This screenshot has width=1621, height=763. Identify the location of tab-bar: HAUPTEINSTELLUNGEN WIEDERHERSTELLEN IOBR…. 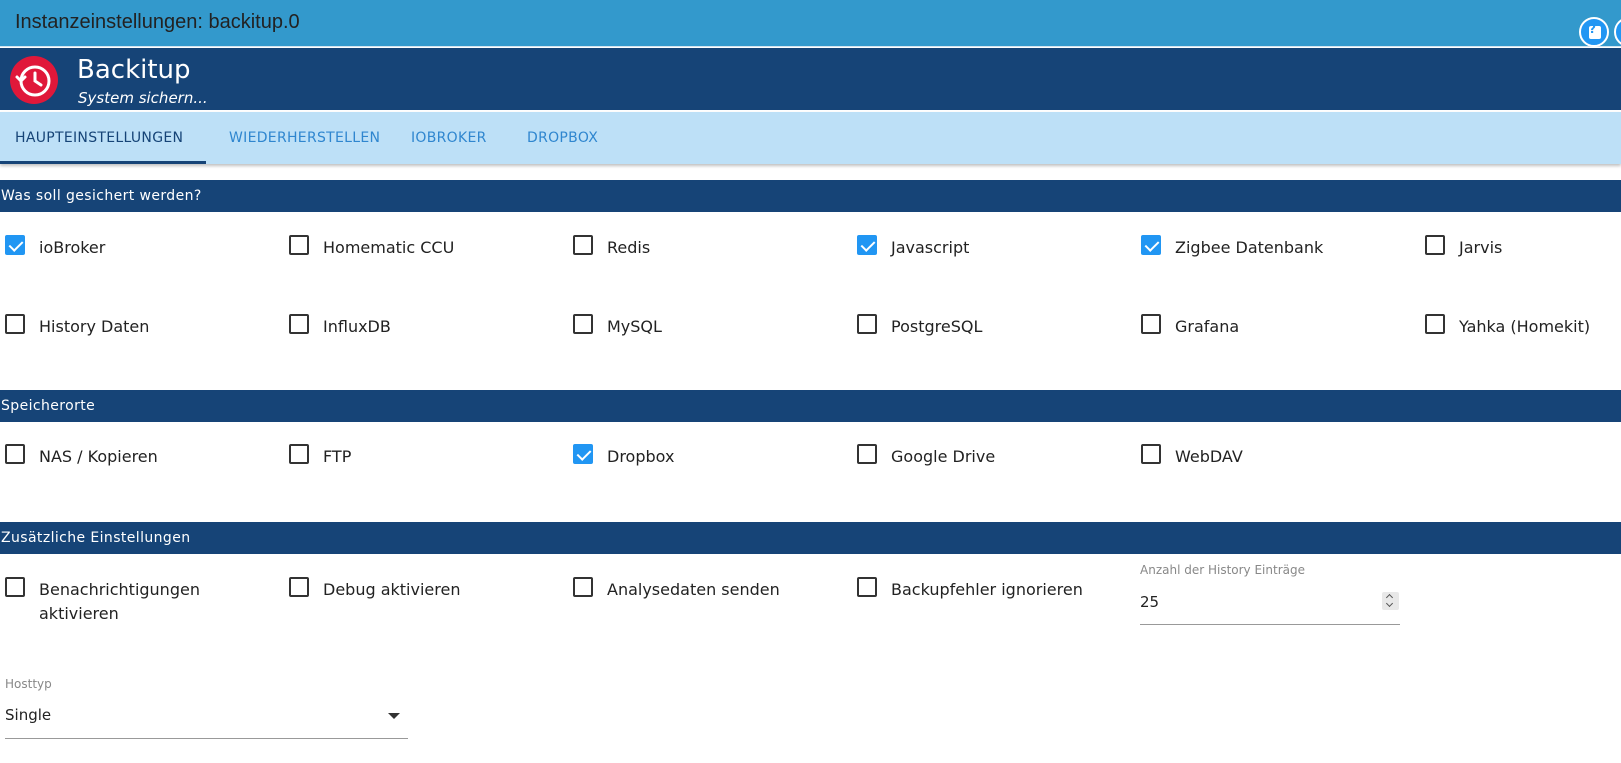
(810, 138).